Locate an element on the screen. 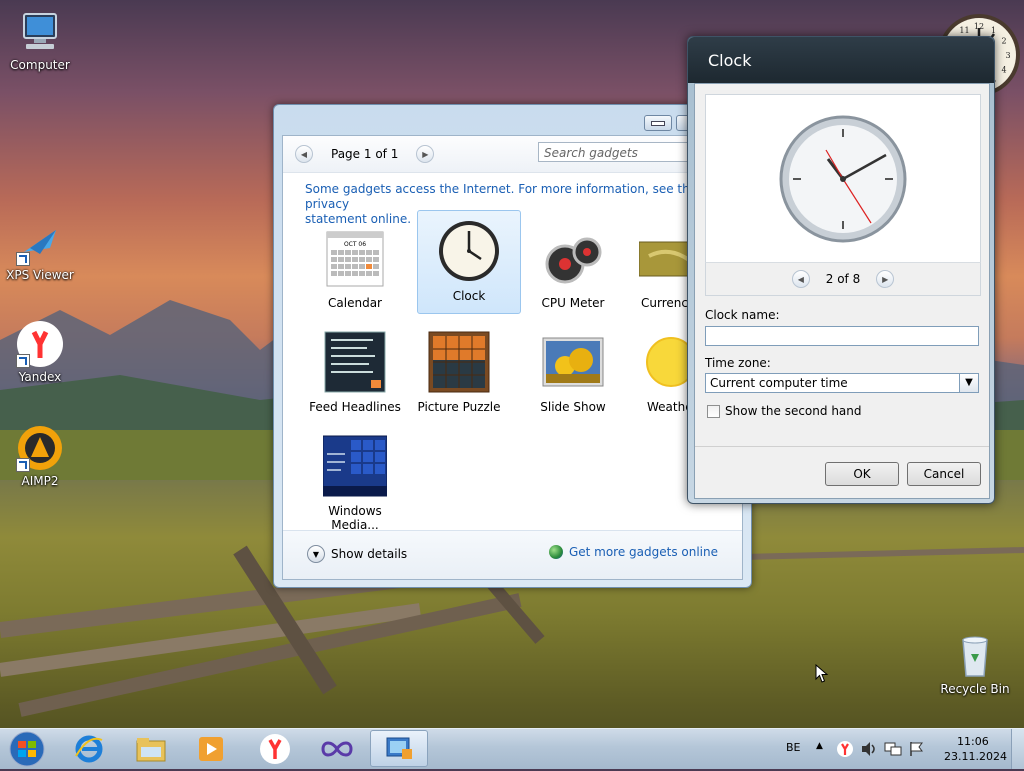 This screenshot has width=1024, height=771. clock-numeral: 4 is located at coordinates (1004, 70).